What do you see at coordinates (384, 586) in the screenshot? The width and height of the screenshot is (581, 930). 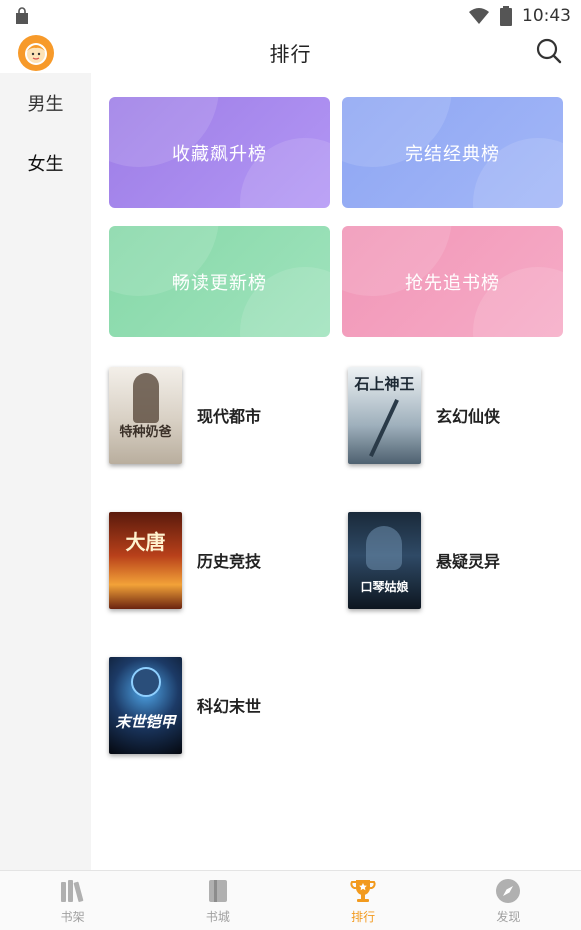 I see `book-cover-title: 口琴姑娘` at bounding box center [384, 586].